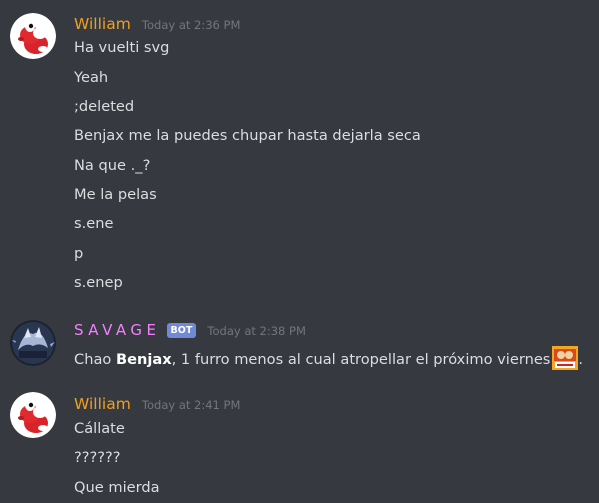 This screenshot has height=503, width=599. I want to click on message-text: p, so click(79, 253).